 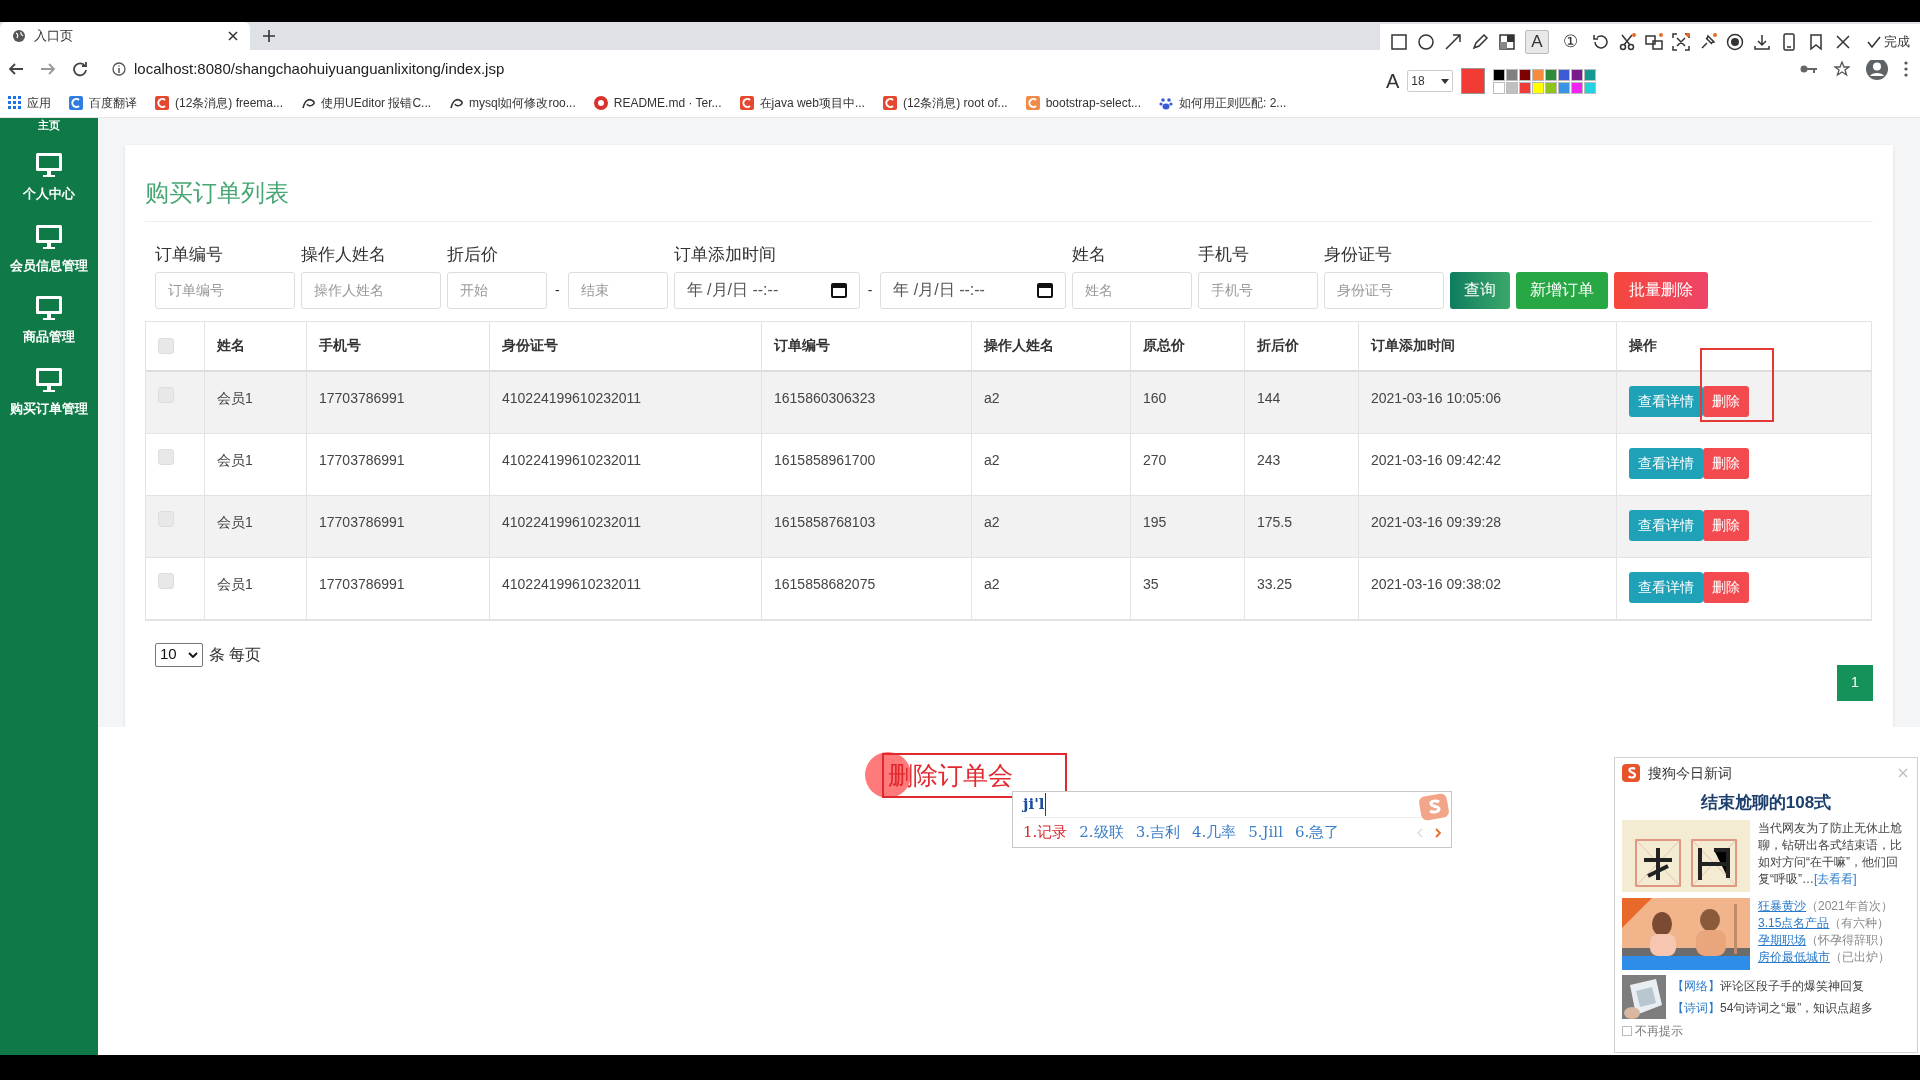 What do you see at coordinates (1045, 832) in the screenshot?
I see `ime-candidate: 1.记录` at bounding box center [1045, 832].